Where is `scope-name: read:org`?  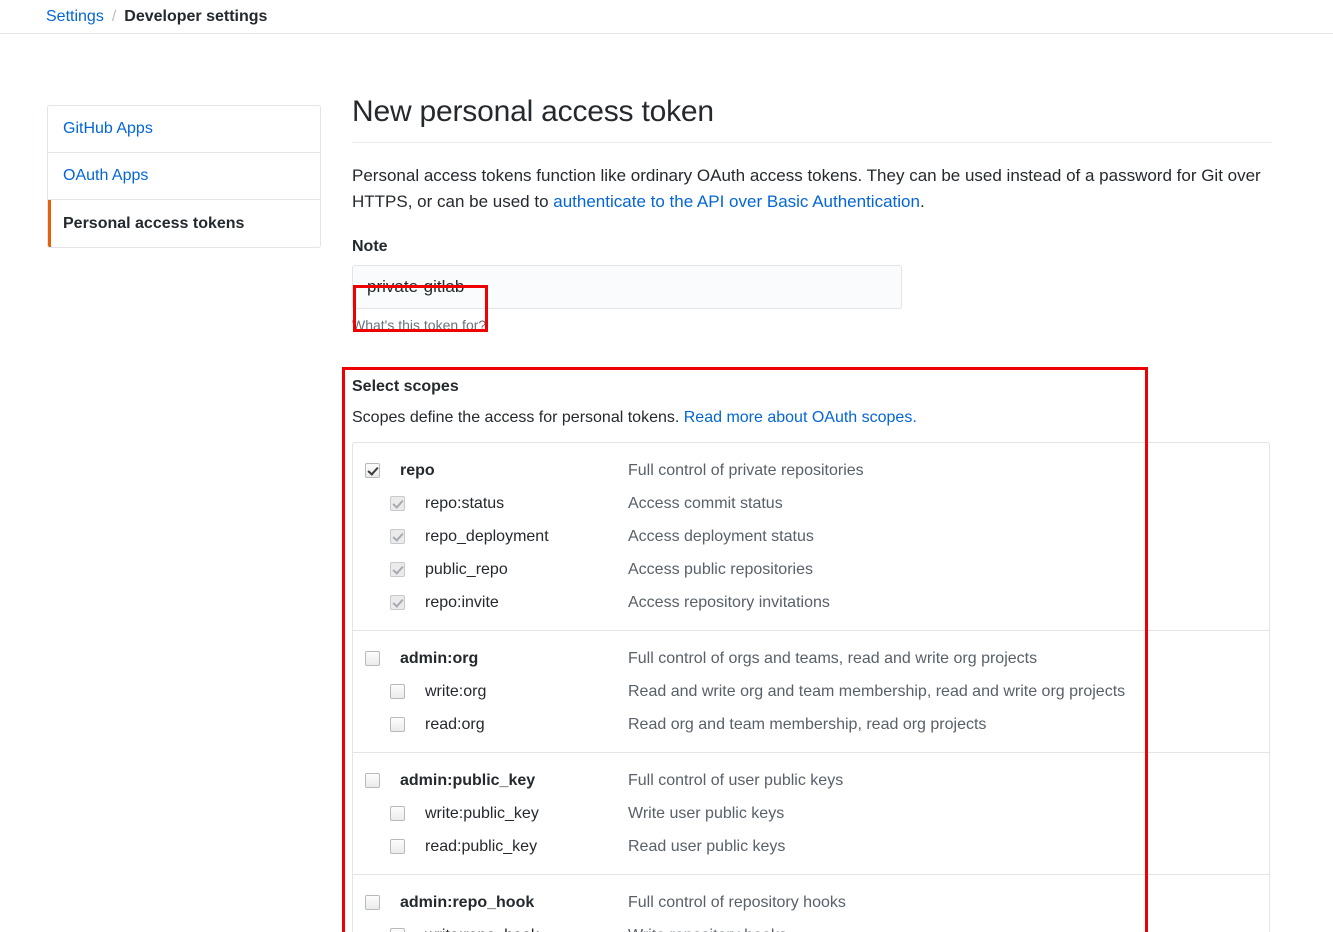
scope-name: read:org is located at coordinates (455, 724).